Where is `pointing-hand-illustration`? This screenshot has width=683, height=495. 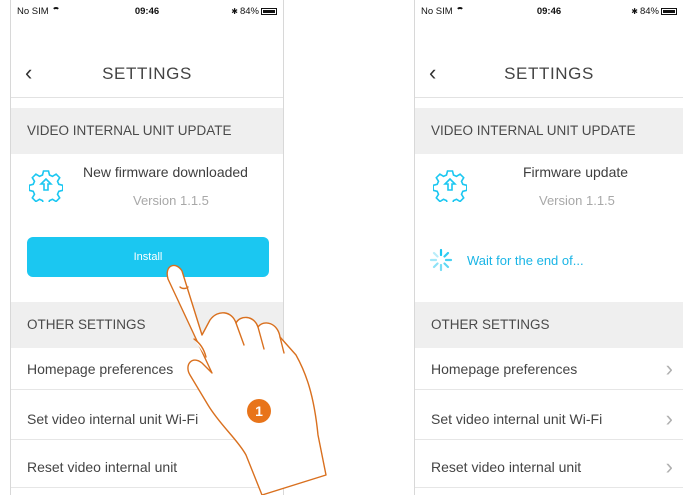
pointing-hand-illustration is located at coordinates (246, 379).